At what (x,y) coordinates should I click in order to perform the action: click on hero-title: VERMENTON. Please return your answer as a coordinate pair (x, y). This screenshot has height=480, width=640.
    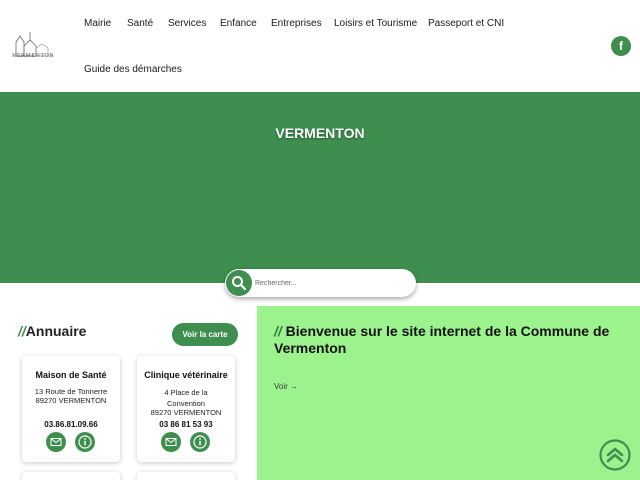
    Looking at the image, I should click on (320, 133).